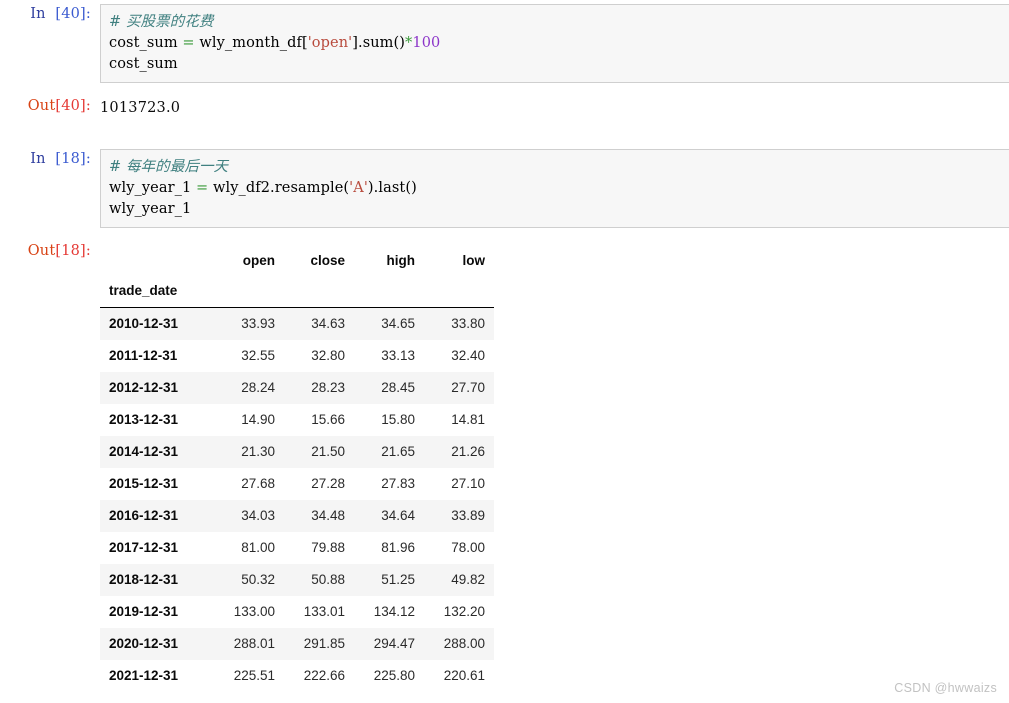 Image resolution: width=1009 pixels, height=703 pixels. What do you see at coordinates (73, 106) in the screenshot?
I see `output-prompt-index: [40]:` at bounding box center [73, 106].